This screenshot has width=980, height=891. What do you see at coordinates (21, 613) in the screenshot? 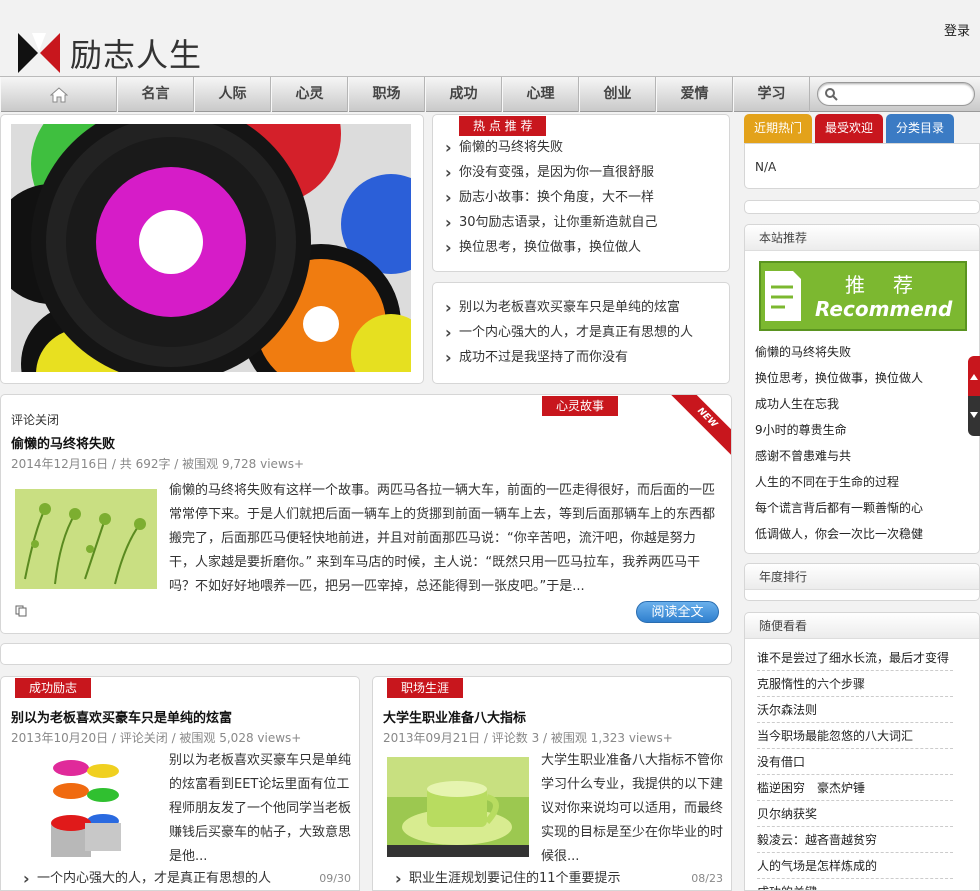
I see `copy-icon` at bounding box center [21, 613].